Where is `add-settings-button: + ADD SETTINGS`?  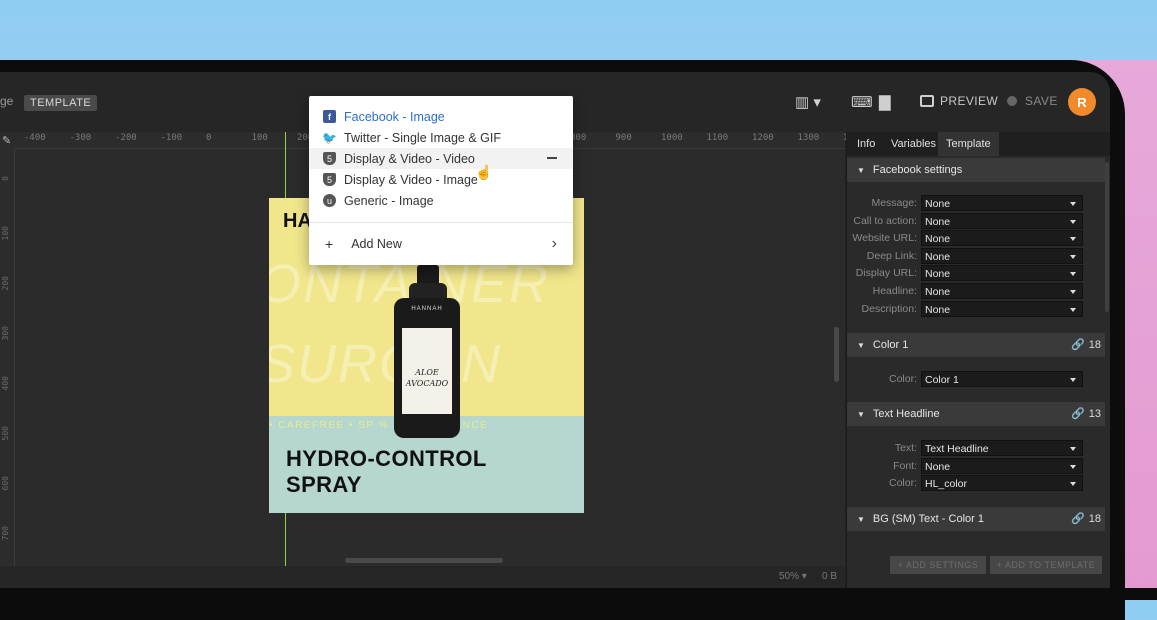
add-settings-button: + ADD SETTINGS is located at coordinates (938, 565).